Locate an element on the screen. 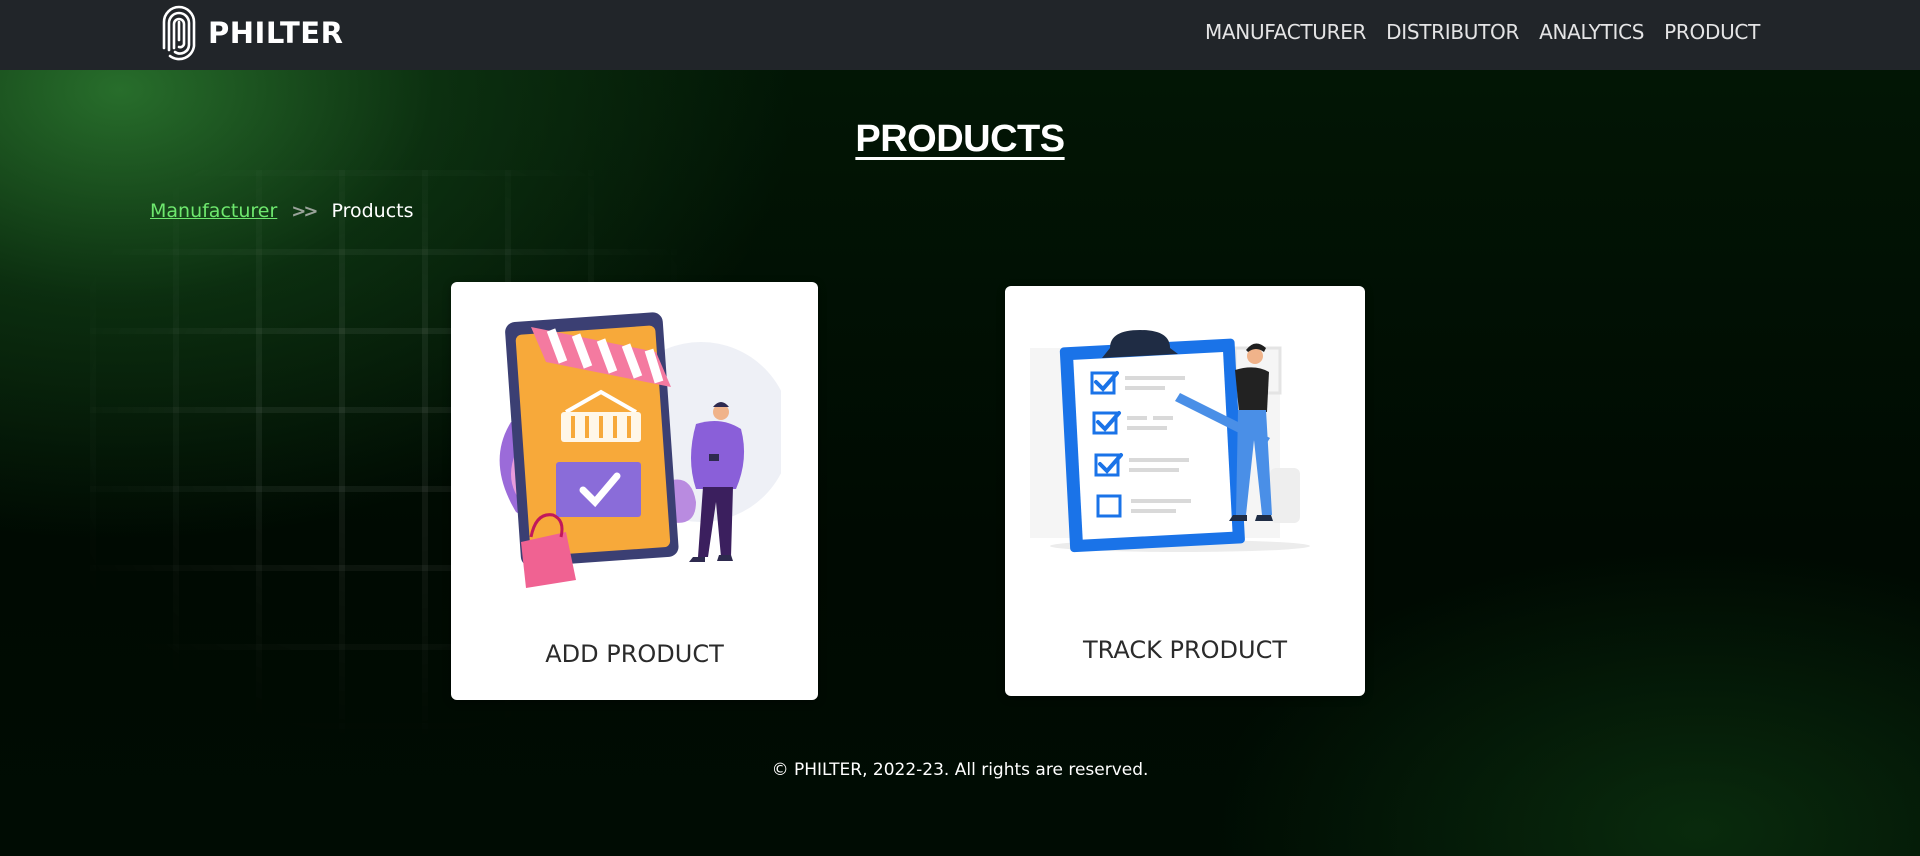 Image resolution: width=1920 pixels, height=856 pixels. nav-link-manufacturer: MANUFACTURER is located at coordinates (1285, 32).